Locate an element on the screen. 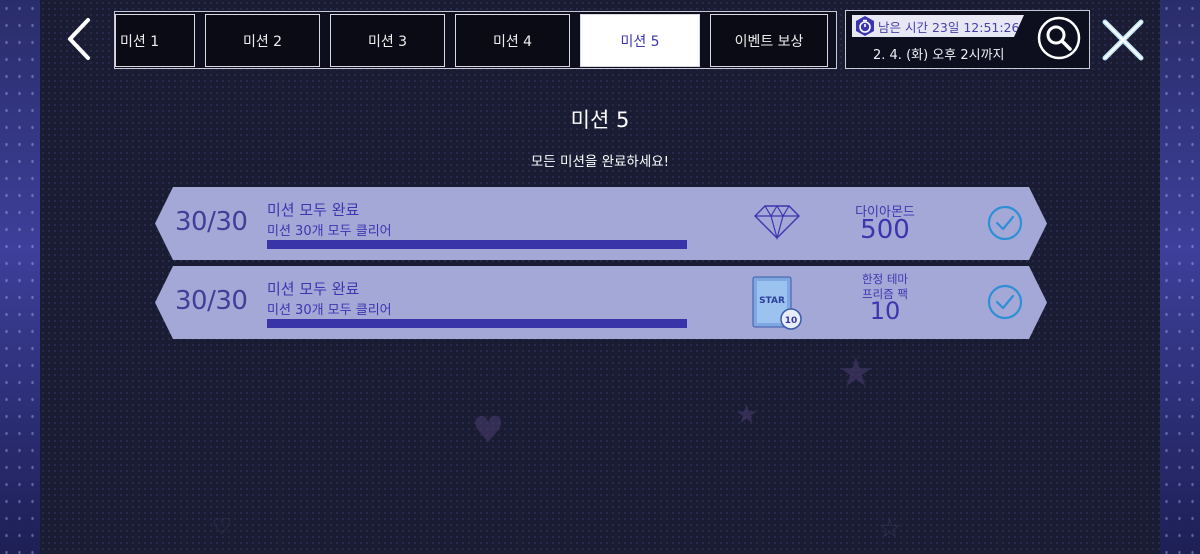  reward-amount: 10 is located at coordinates (885, 311).